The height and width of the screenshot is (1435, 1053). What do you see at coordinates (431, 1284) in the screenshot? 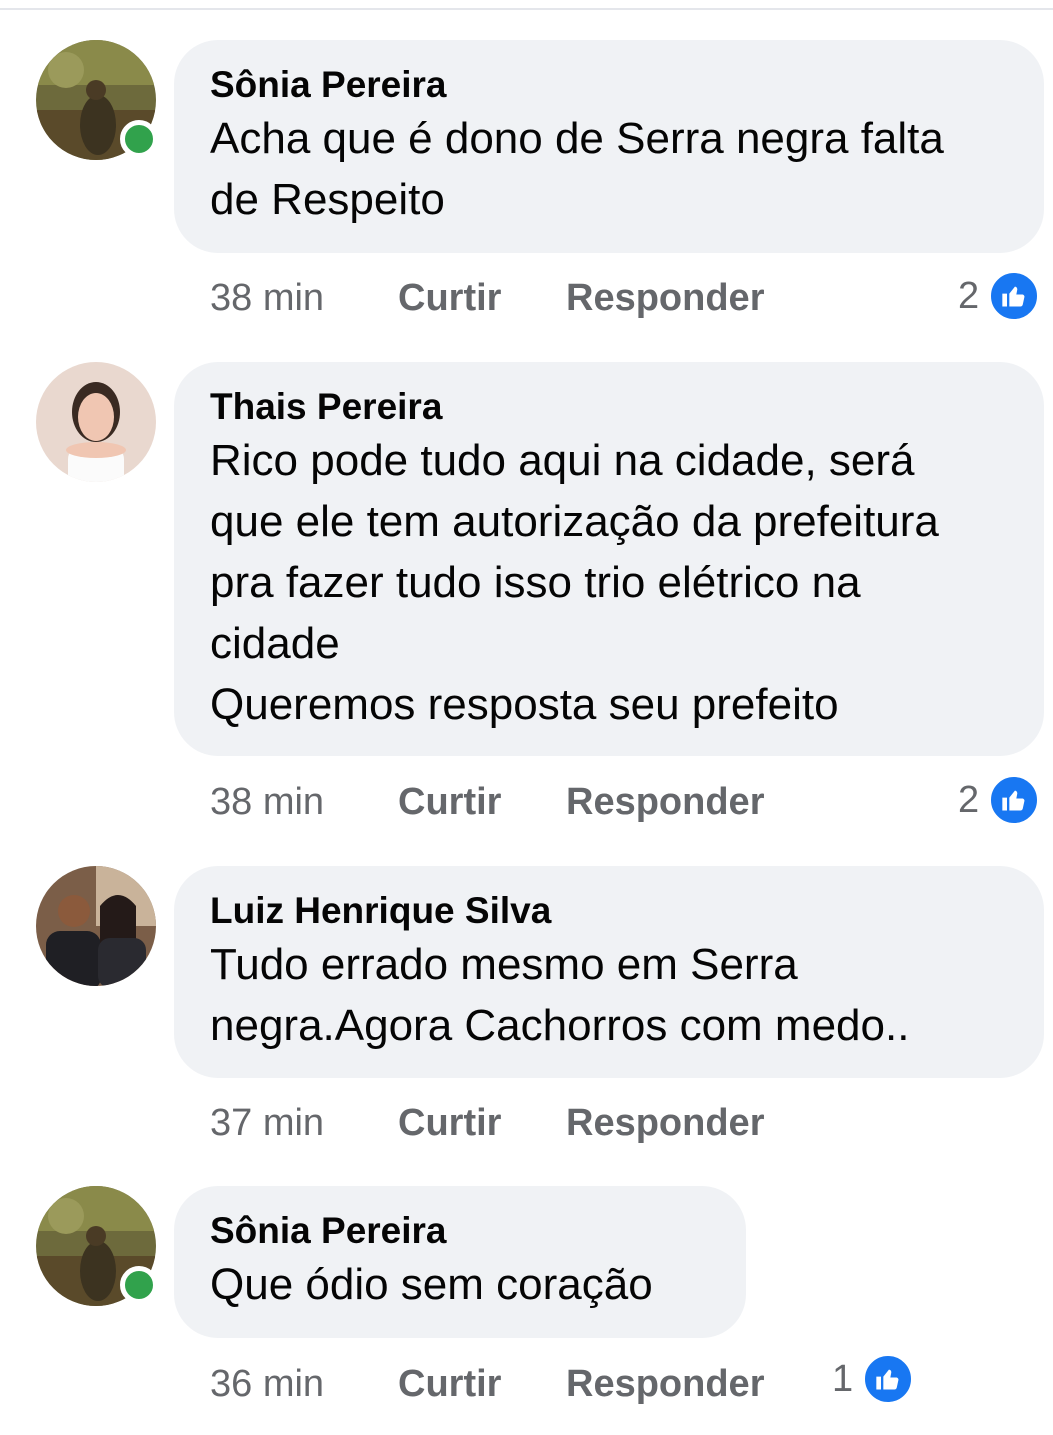
I see `comment-text: Que ódio sem coração` at bounding box center [431, 1284].